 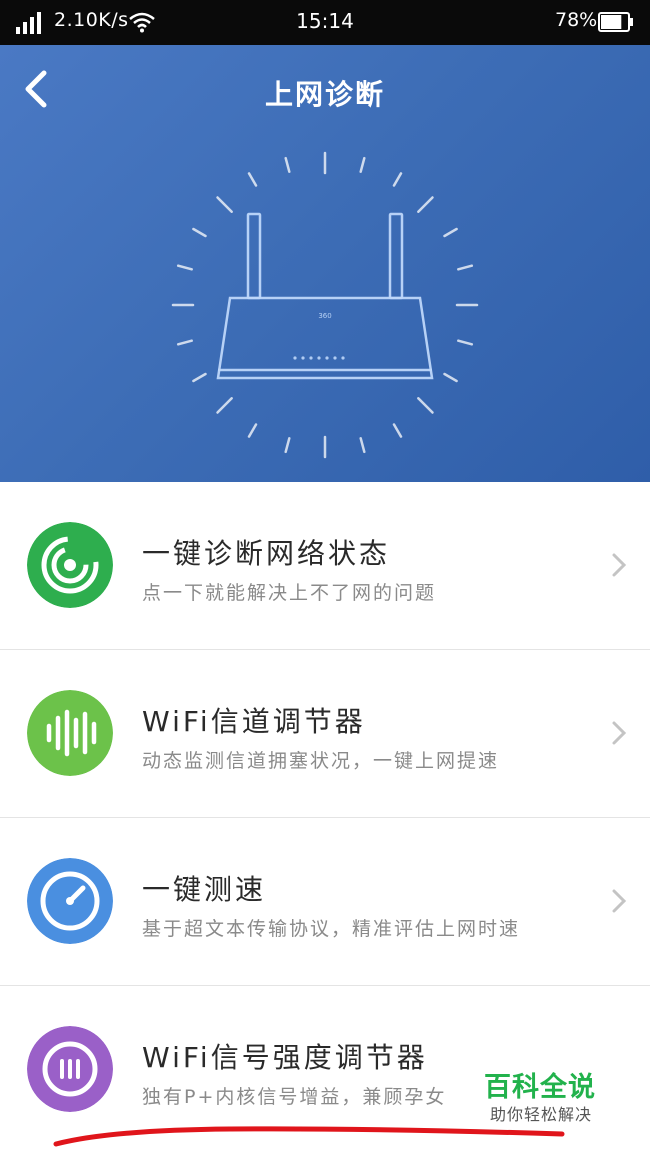 I want to click on list-item-speed-test: 一键测速 基于超文本传输协议，精准评估上网时速, so click(x=325, y=902).